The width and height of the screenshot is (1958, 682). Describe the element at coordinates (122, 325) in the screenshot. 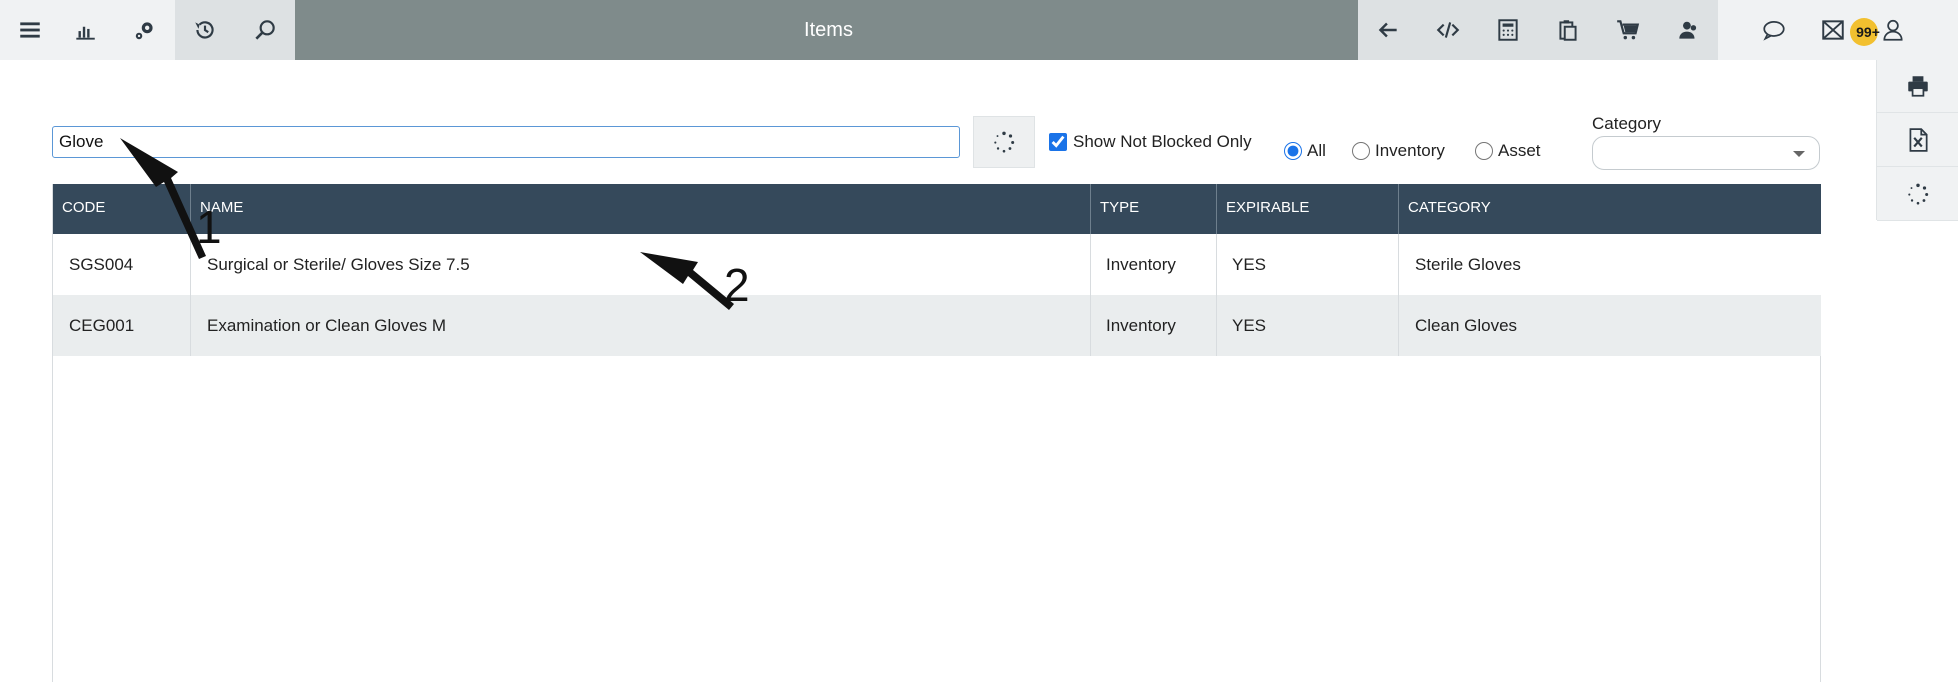

I see `cell-code: CEG001` at that location.